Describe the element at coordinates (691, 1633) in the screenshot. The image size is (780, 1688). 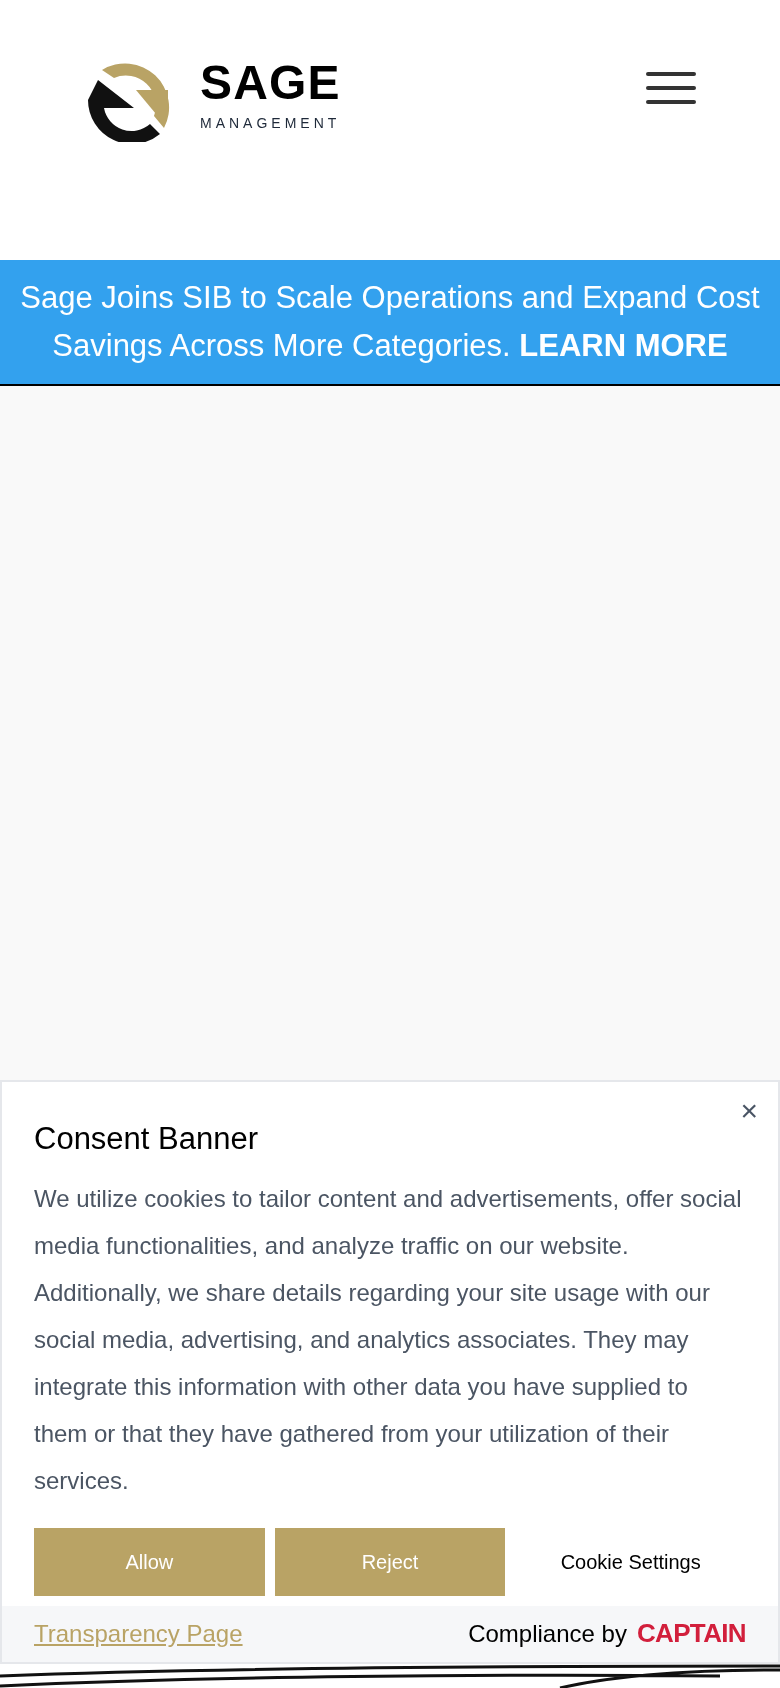
I see `brand-logo: CAPTAIN` at that location.